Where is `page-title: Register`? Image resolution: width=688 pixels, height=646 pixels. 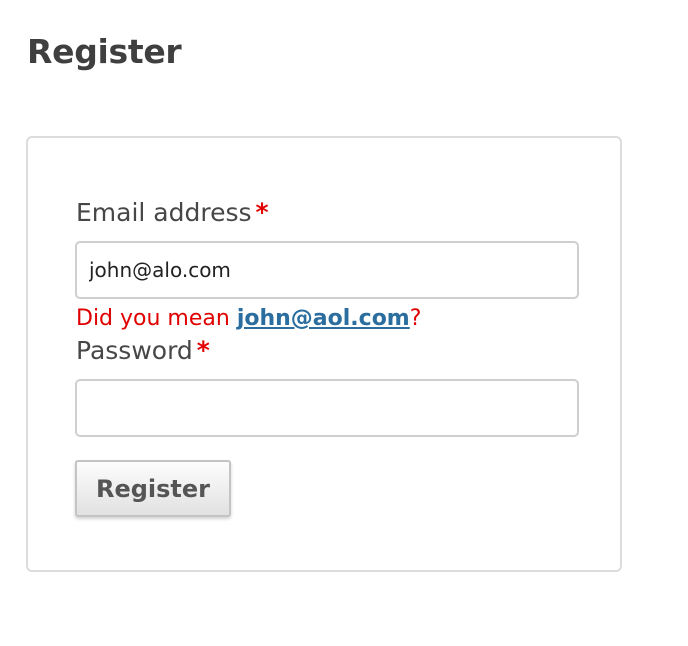
page-title: Register is located at coordinates (104, 51).